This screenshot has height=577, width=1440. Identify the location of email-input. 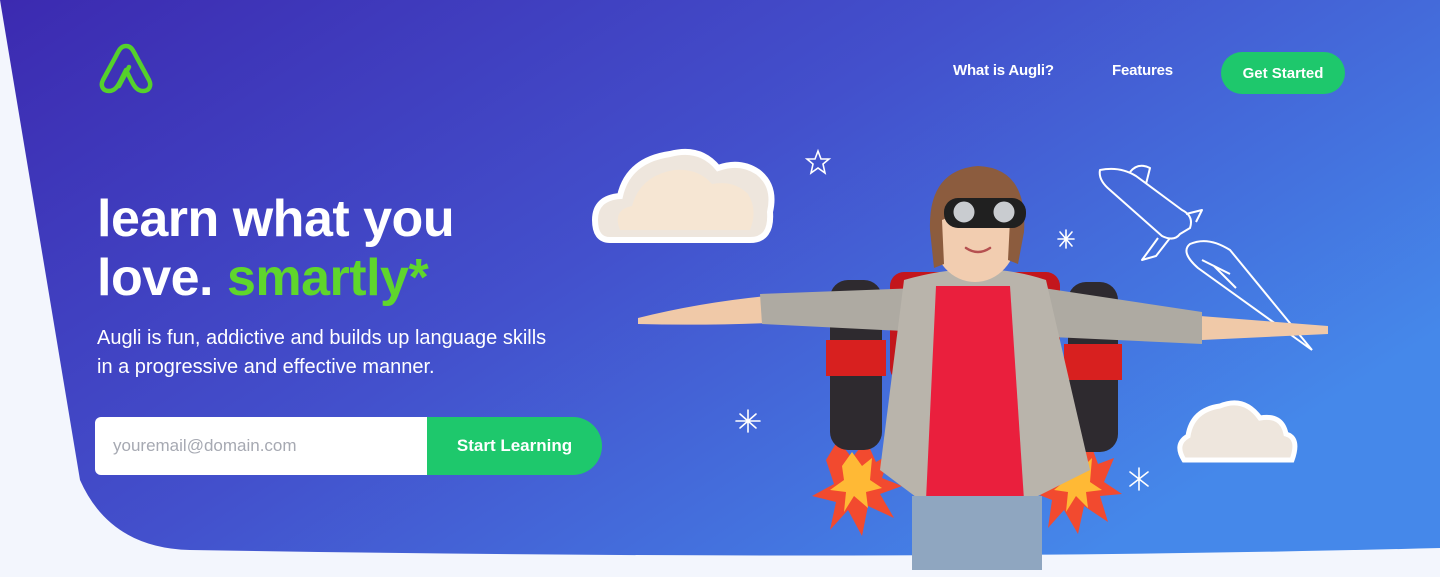
(261, 446).